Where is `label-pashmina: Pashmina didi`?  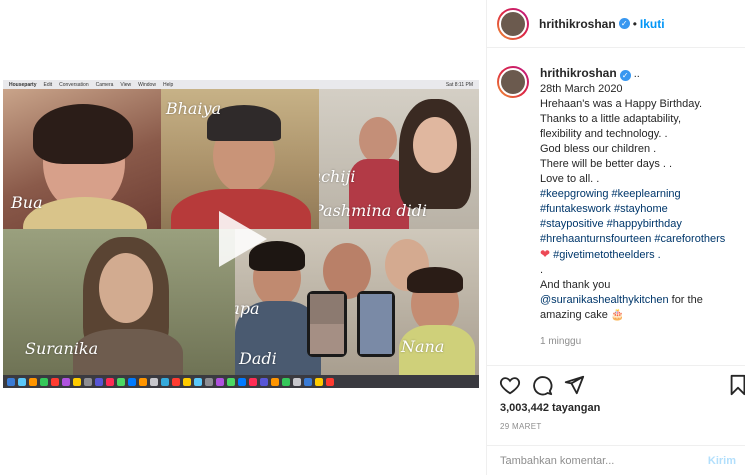 label-pashmina: Pashmina didi is located at coordinates (373, 210).